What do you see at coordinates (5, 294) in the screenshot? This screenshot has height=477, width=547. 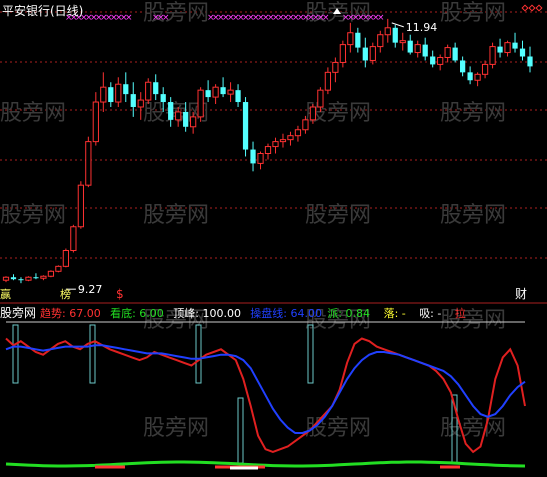 I see `marker-text: 赢` at bounding box center [5, 294].